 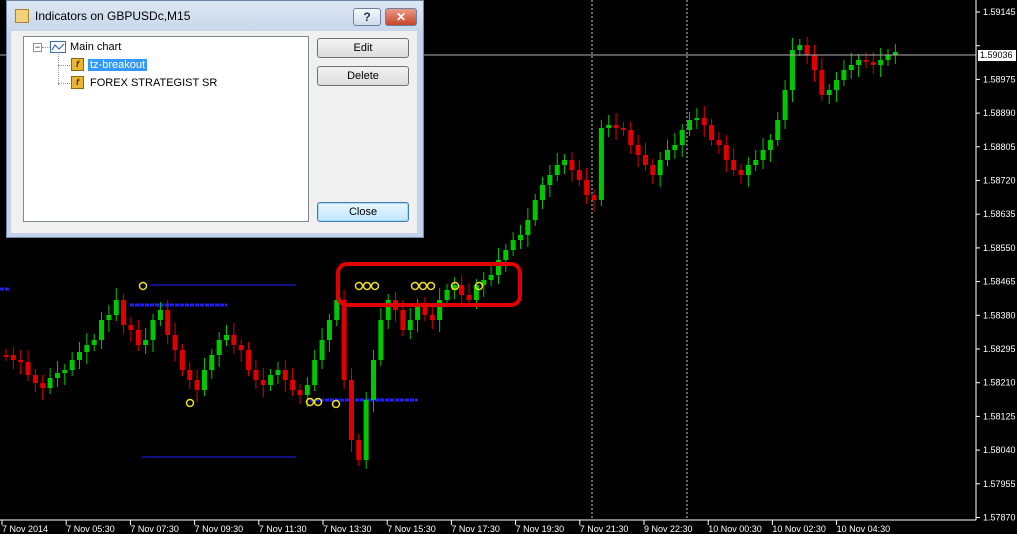 What do you see at coordinates (639, 260) in the screenshot?
I see `session-separators` at bounding box center [639, 260].